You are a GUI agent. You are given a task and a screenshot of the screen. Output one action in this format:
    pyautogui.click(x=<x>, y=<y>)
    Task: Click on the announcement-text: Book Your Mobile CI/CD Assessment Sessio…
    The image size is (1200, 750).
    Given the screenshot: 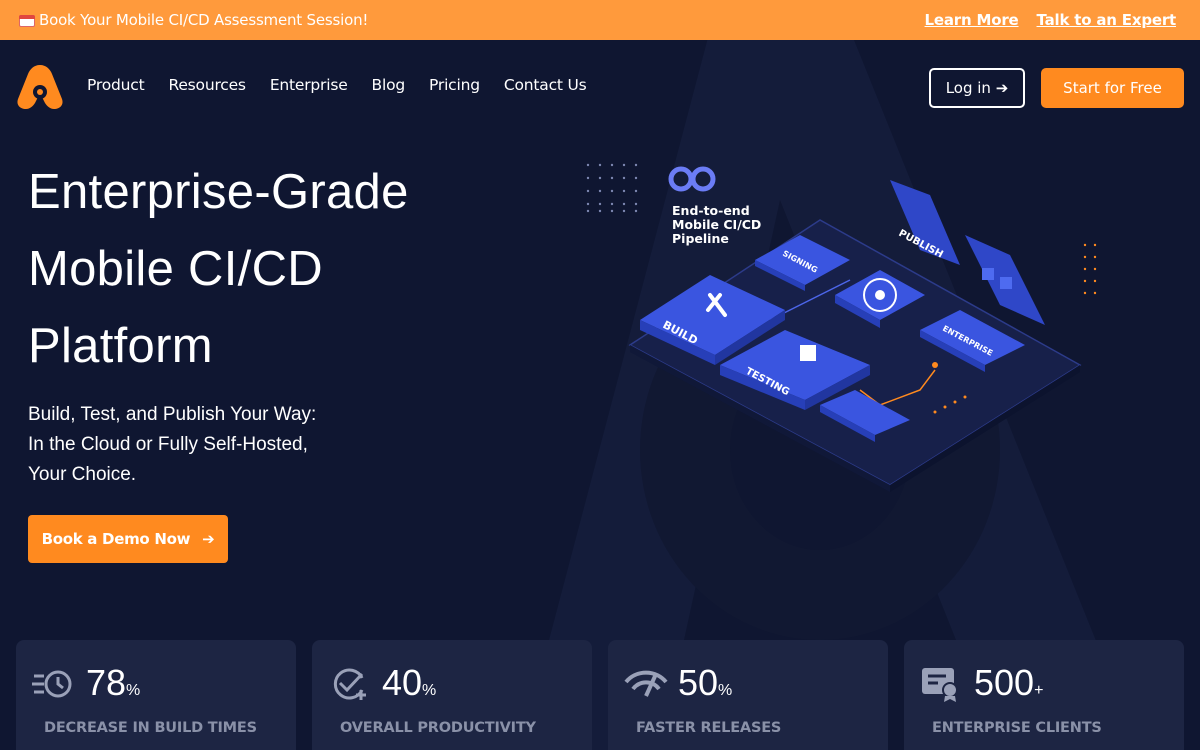 What is the action you would take?
    pyautogui.click(x=204, y=20)
    